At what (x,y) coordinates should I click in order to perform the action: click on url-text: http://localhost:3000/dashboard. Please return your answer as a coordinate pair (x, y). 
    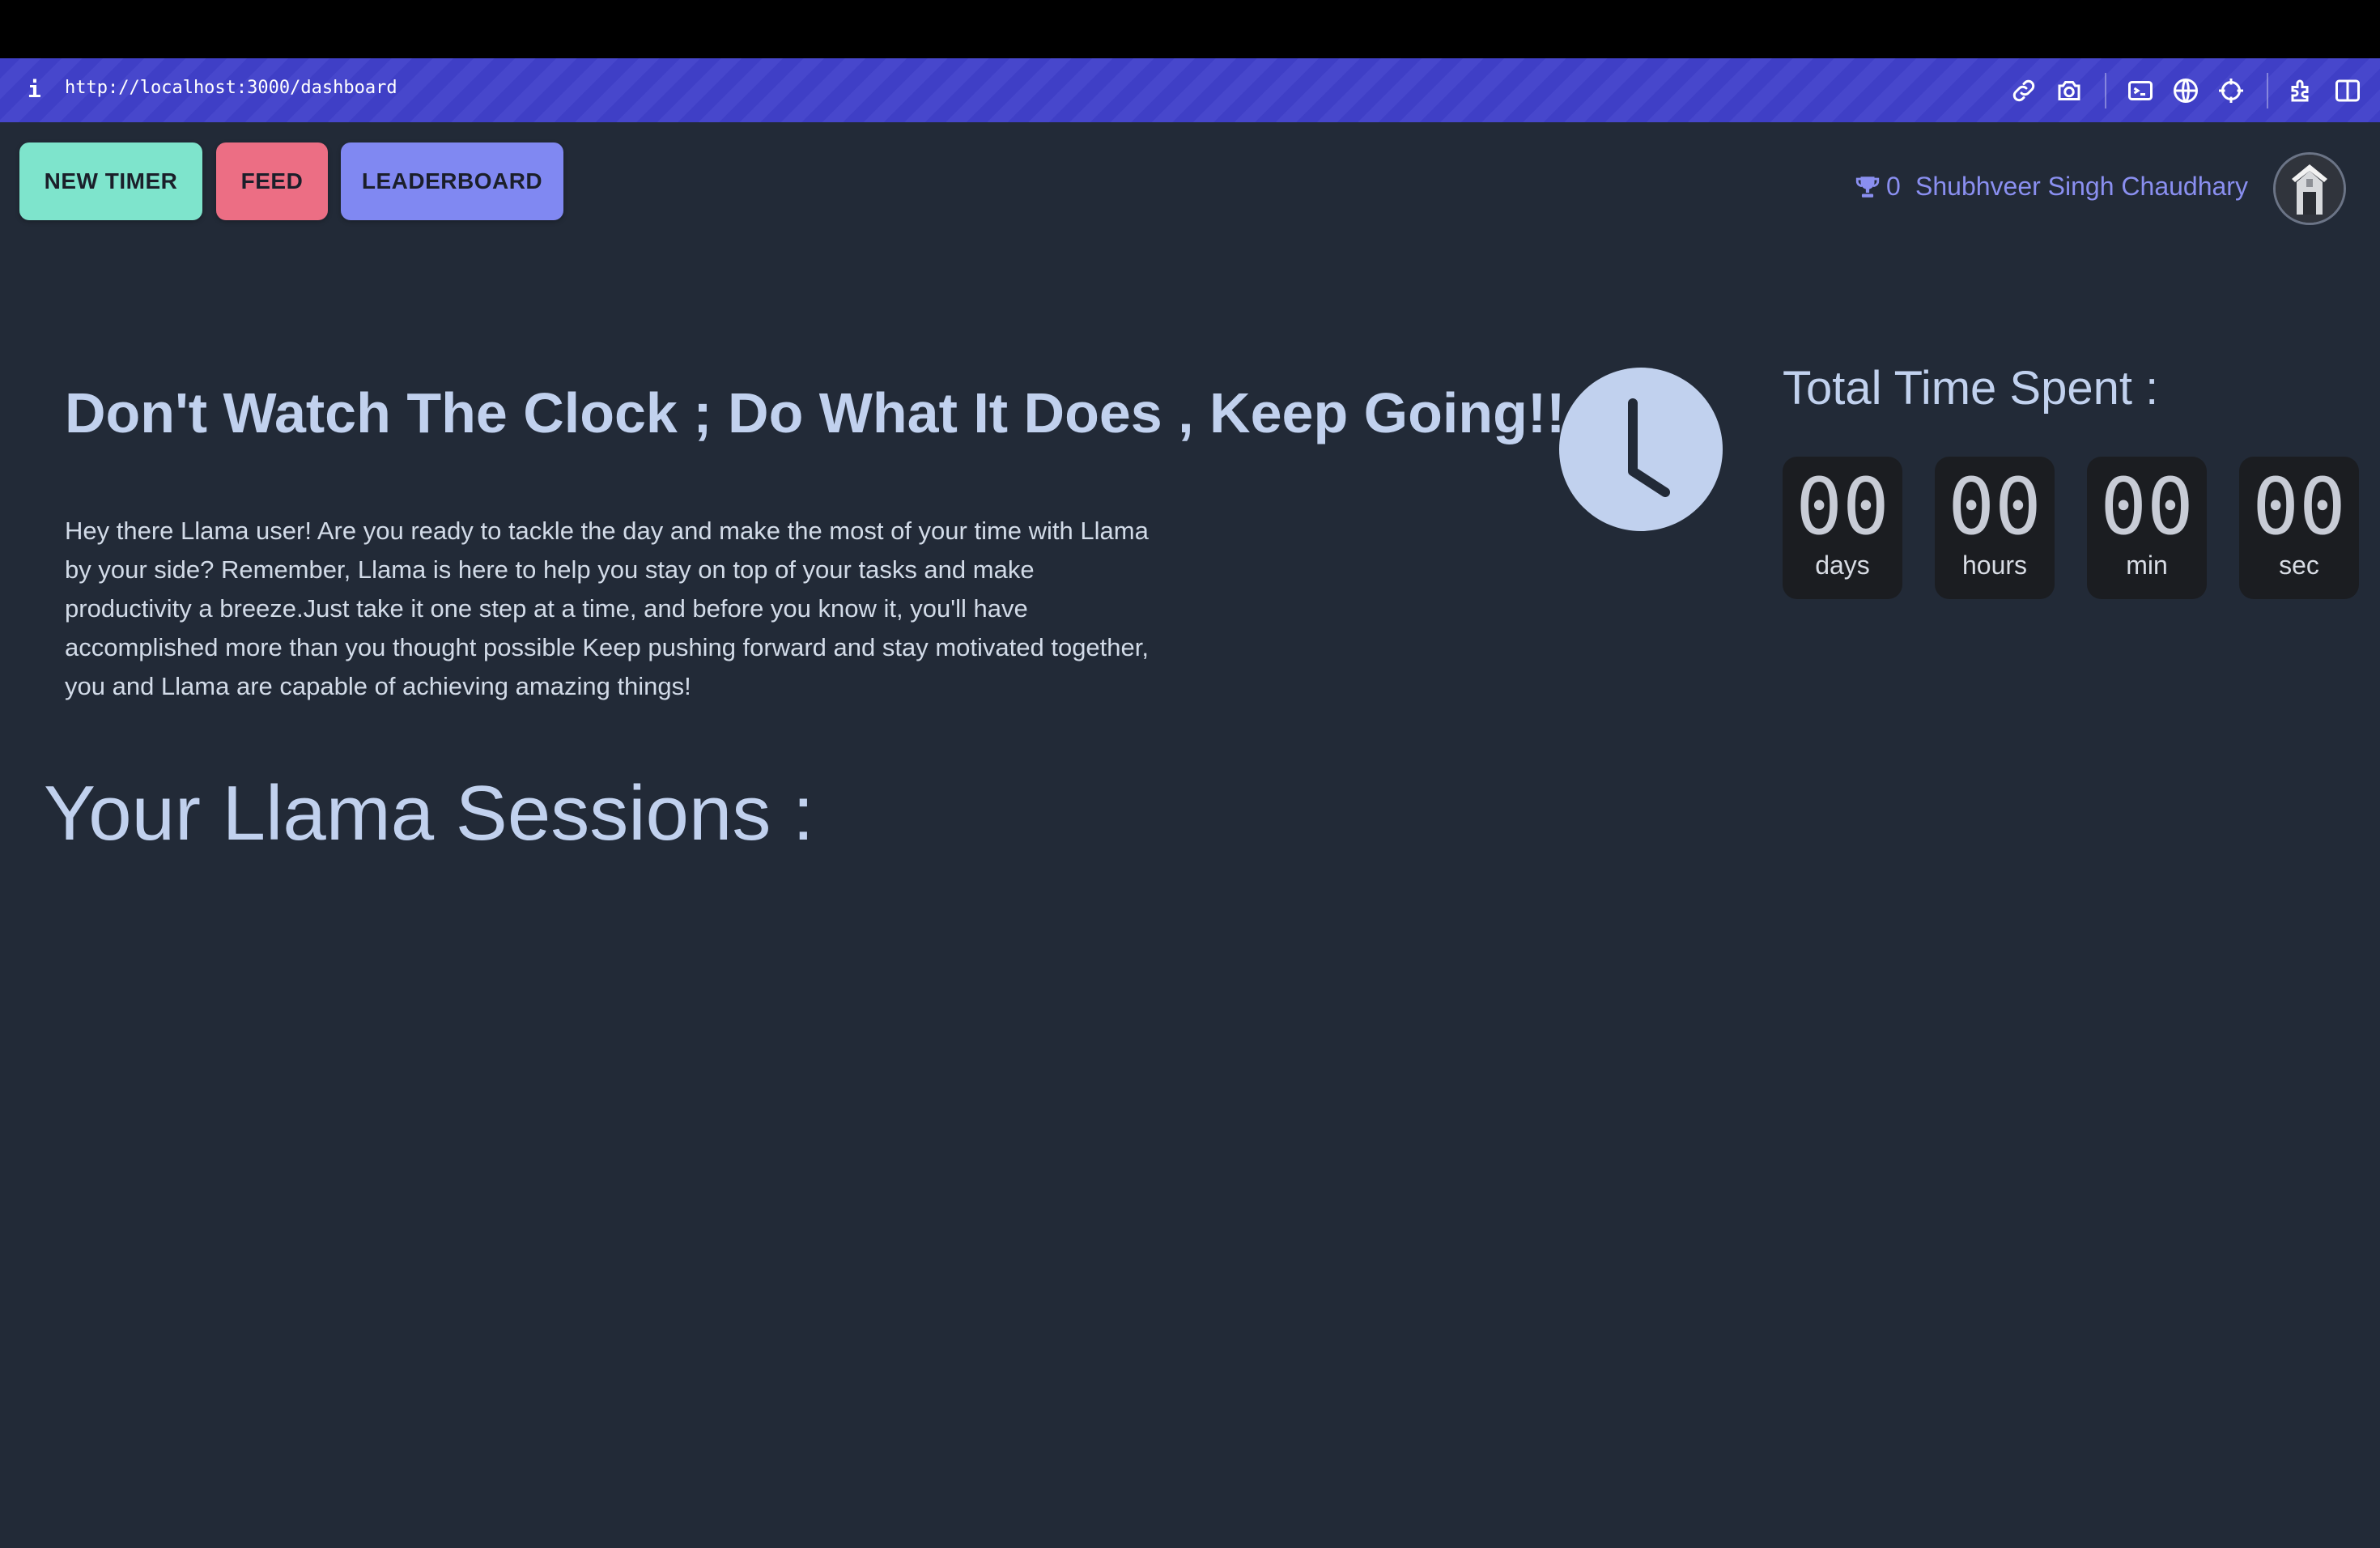
    Looking at the image, I should click on (231, 88).